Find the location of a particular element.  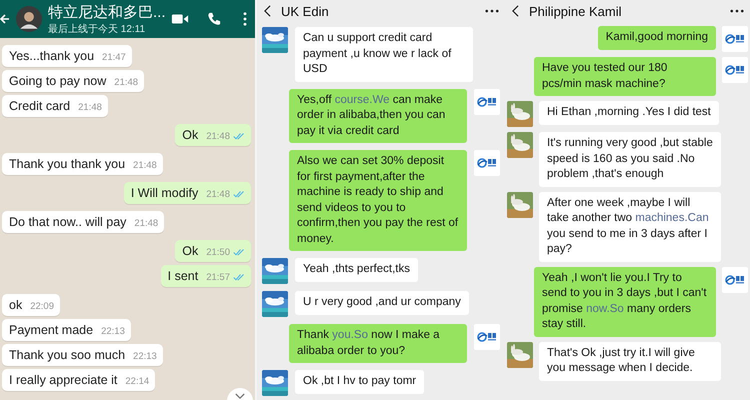

message-bubble: Have you tested our 180 pcs/min mask machine? is located at coordinates (625, 76).